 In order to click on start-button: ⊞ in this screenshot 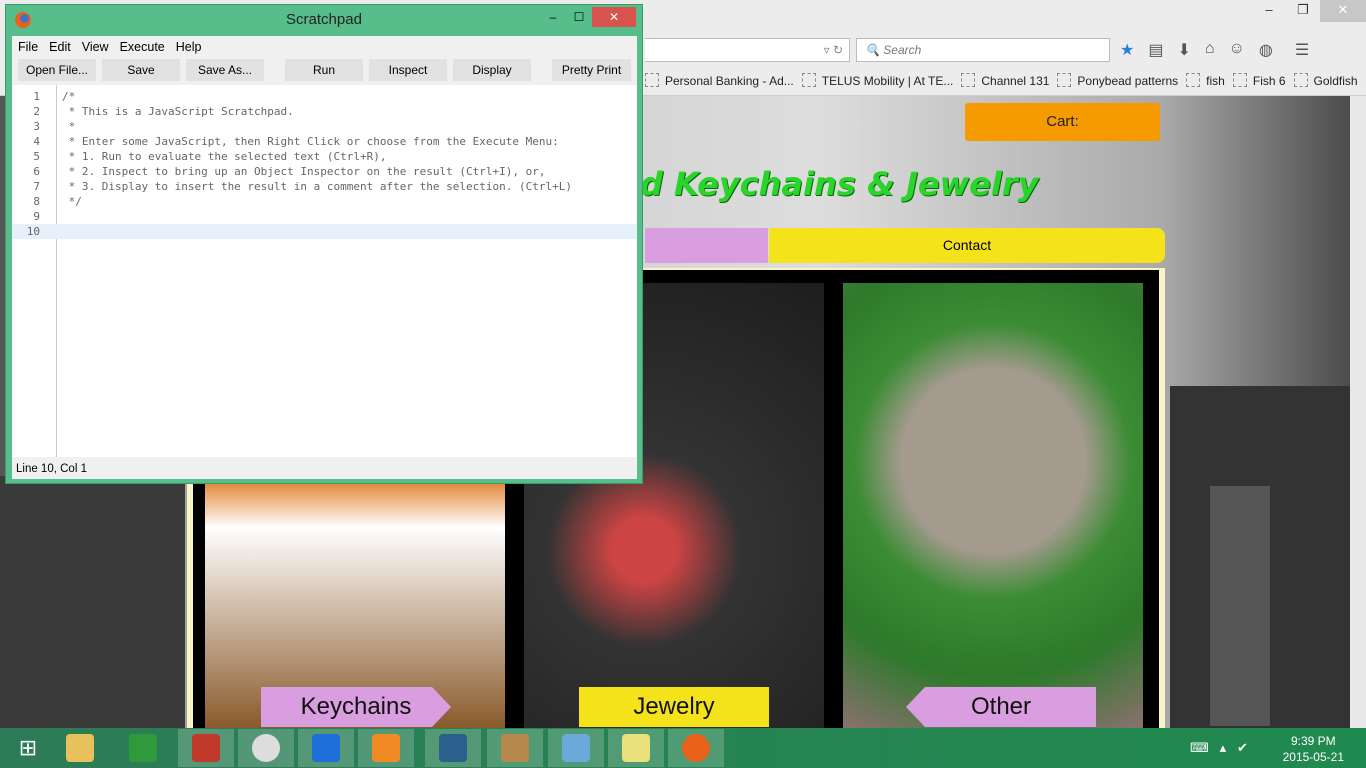, I will do `click(28, 748)`.